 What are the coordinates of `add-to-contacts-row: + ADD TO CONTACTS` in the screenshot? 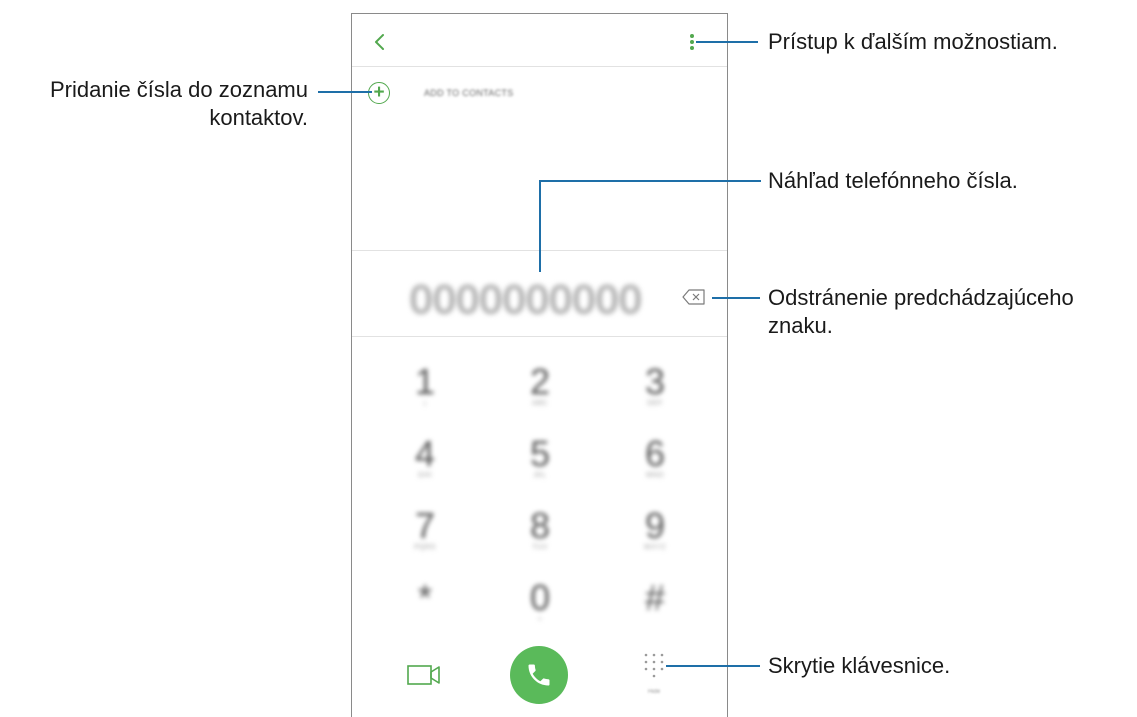 It's located at (441, 93).